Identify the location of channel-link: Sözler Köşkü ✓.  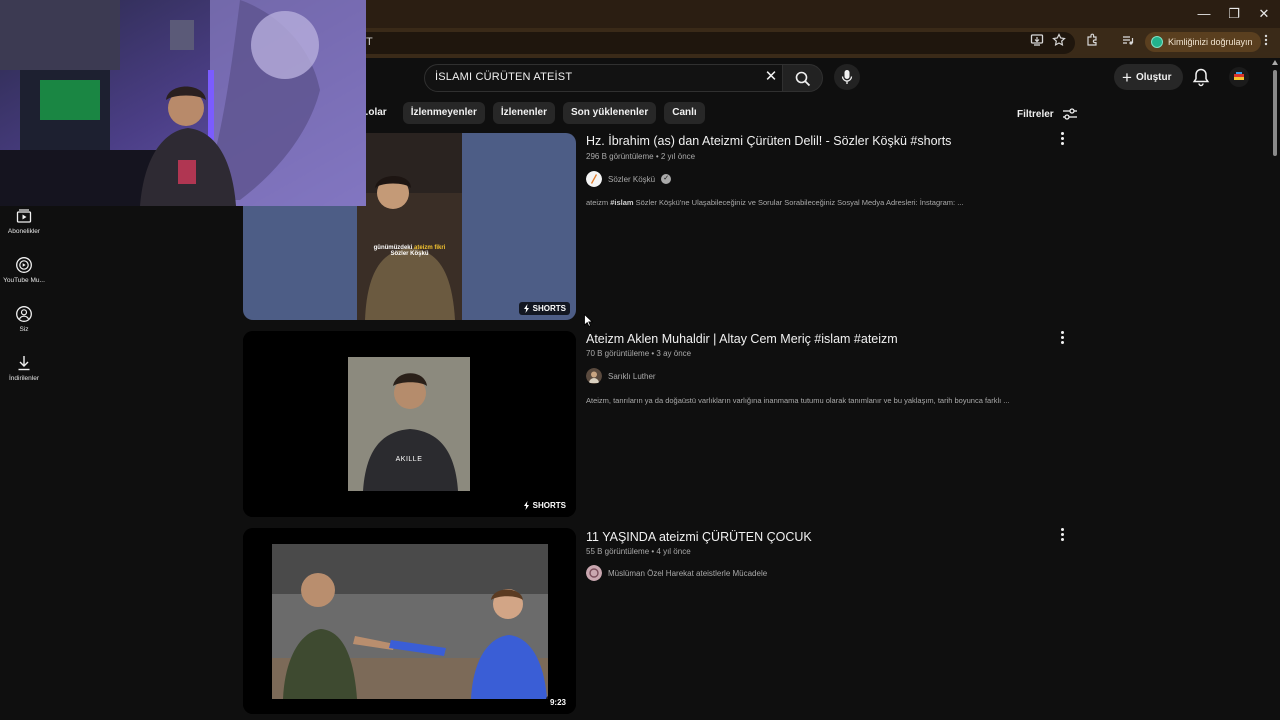
(629, 179).